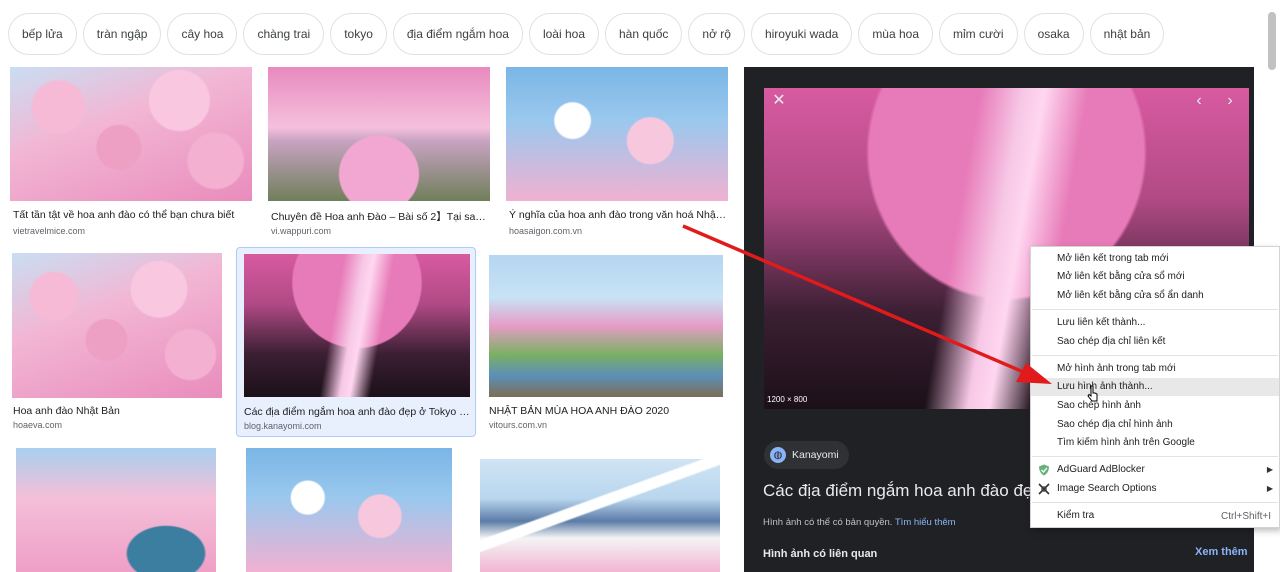  I want to click on result-source: hoasaigon.com.vn, so click(546, 231).